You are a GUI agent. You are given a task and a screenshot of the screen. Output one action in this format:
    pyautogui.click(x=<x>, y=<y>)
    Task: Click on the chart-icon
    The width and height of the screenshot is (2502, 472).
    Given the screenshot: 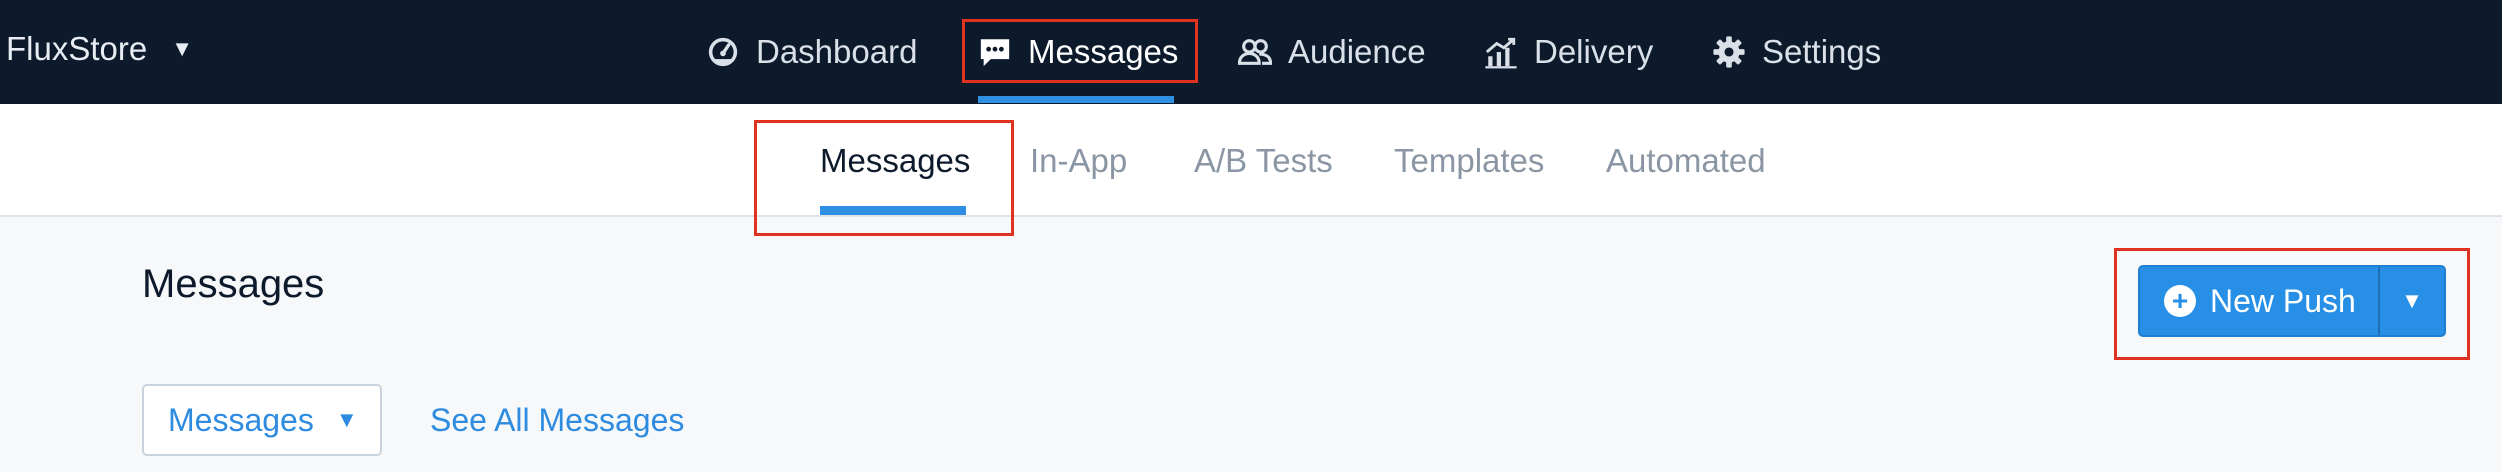 What is the action you would take?
    pyautogui.click(x=1501, y=53)
    